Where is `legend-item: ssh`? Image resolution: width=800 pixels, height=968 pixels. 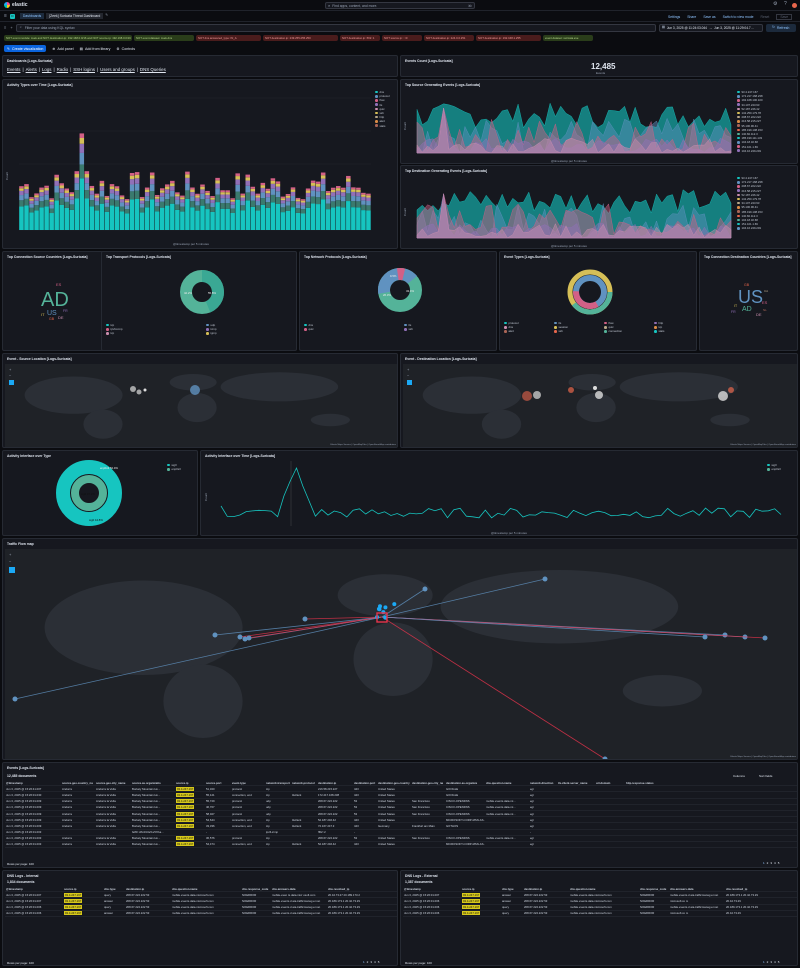 legend-item: ssh is located at coordinates (424, 329).